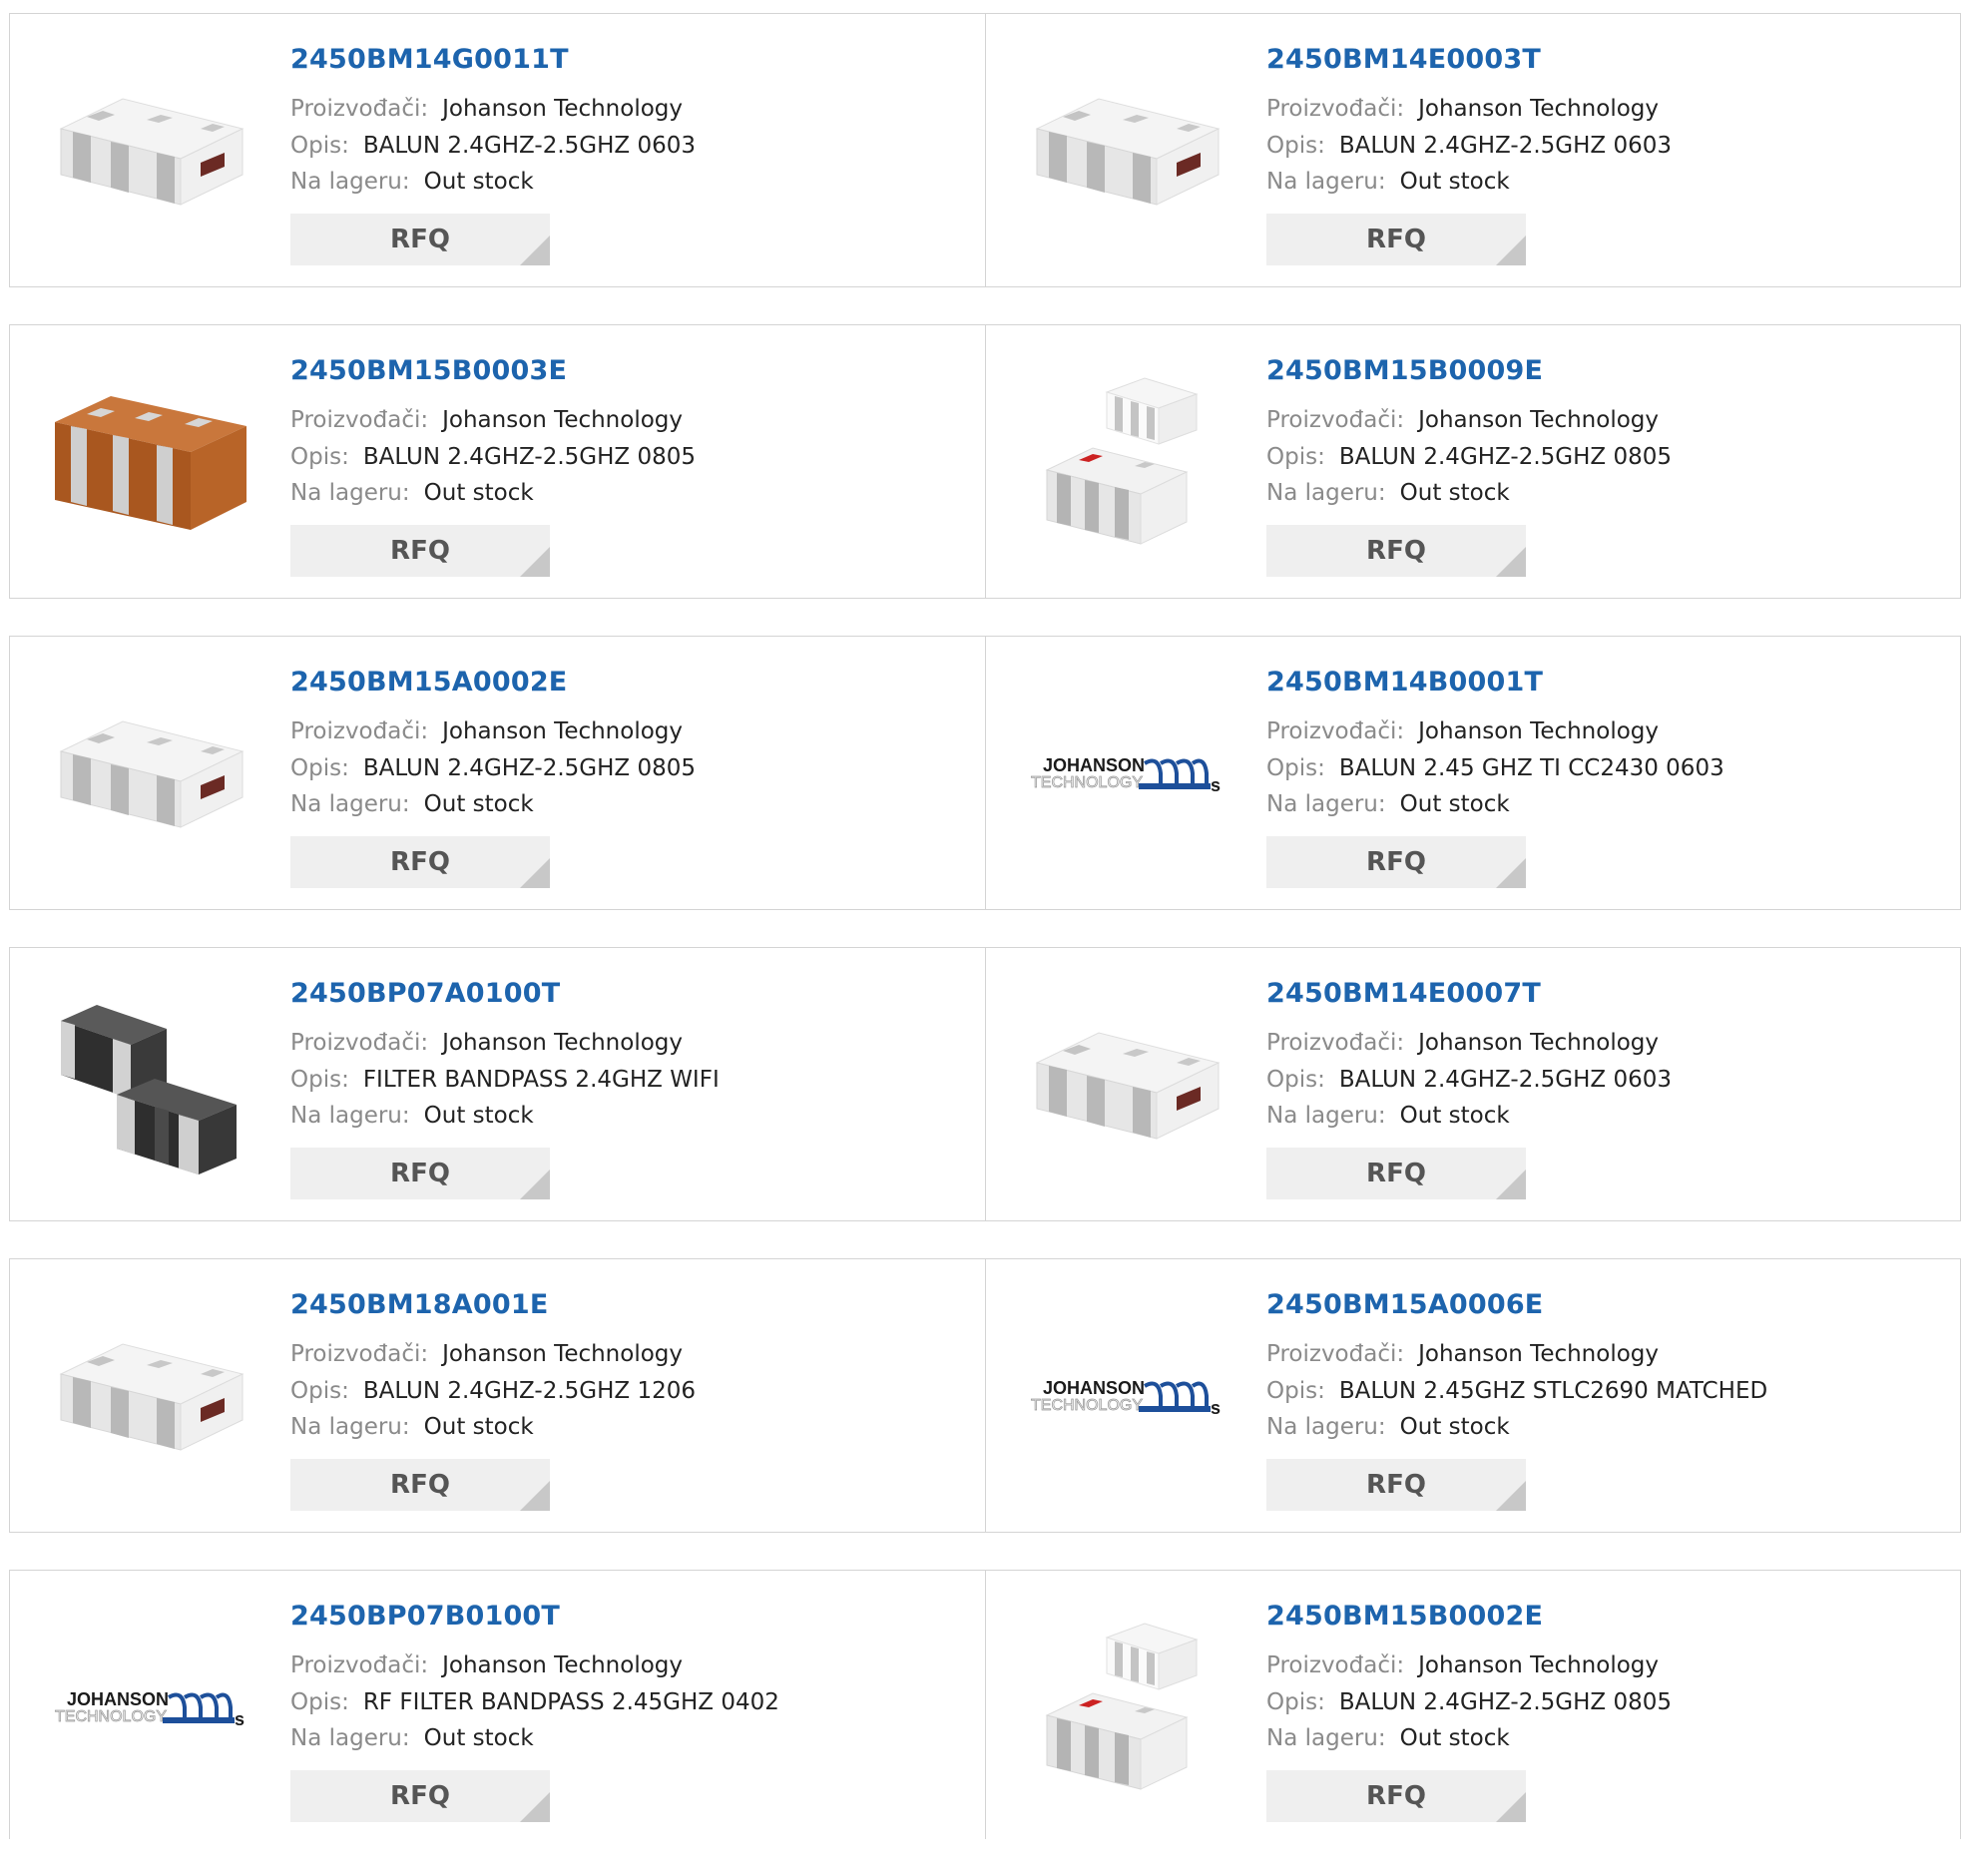 The height and width of the screenshot is (1876, 1961). I want to click on product-part-number-link: 2450BP07A0100T, so click(425, 993).